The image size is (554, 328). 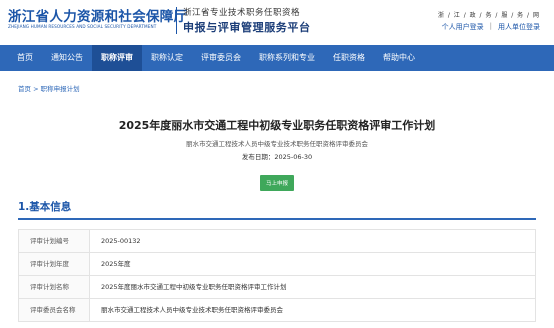 I want to click on row-label: 评审计划编号, so click(x=54, y=241).